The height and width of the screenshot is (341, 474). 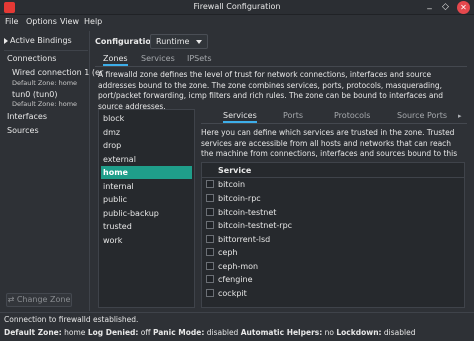 What do you see at coordinates (146, 132) in the screenshot?
I see `zone-item-dmz: dmz` at bounding box center [146, 132].